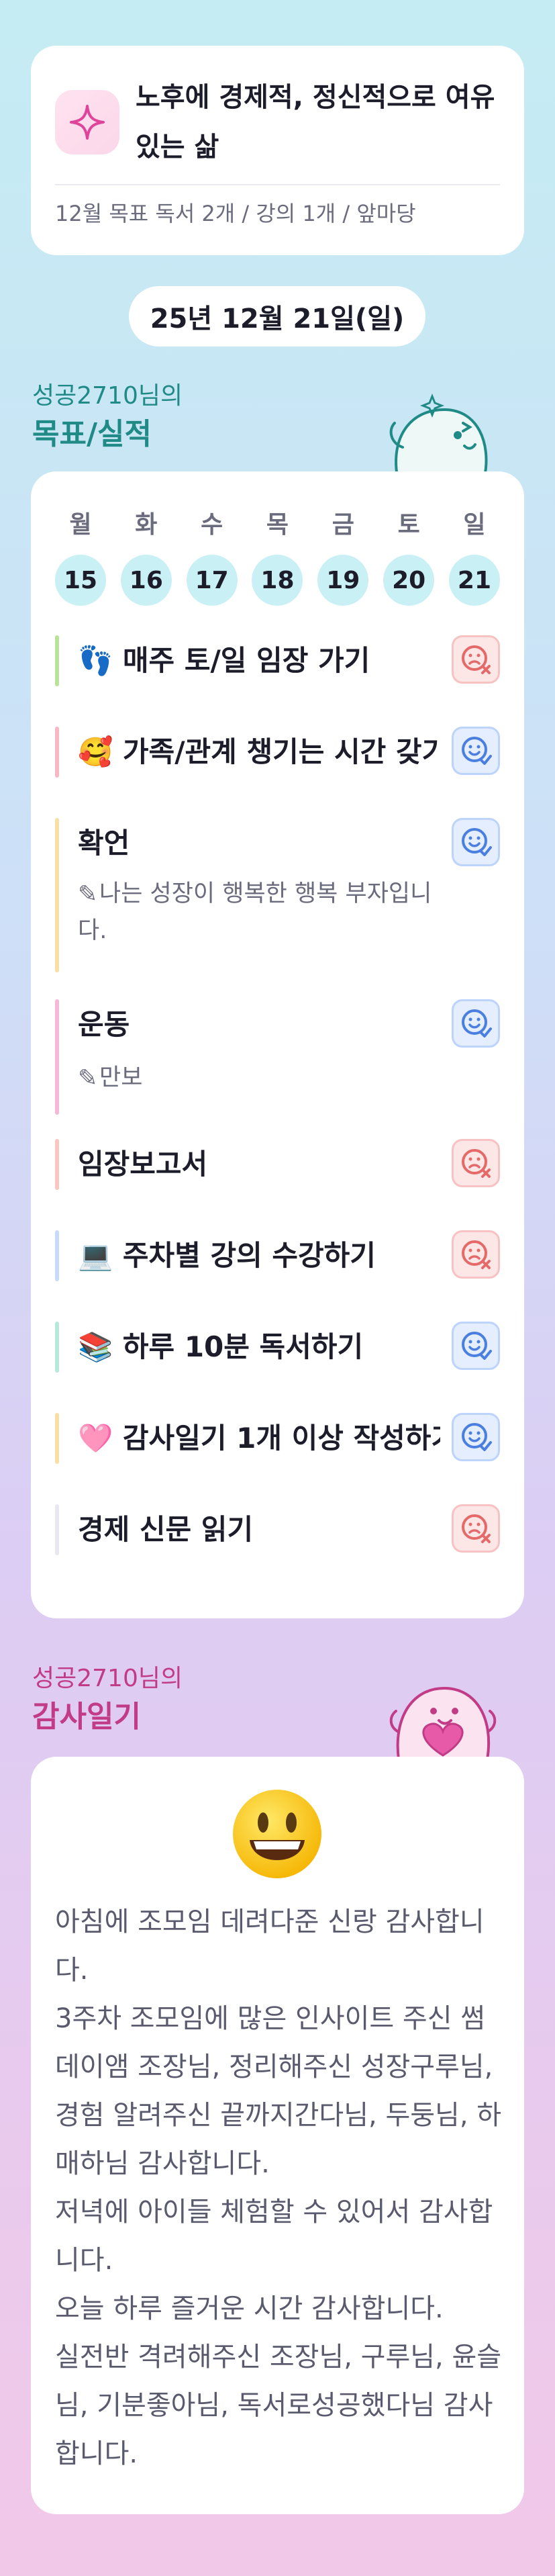  Describe the element at coordinates (343, 580) in the screenshot. I see `weekday-date: 19` at that location.